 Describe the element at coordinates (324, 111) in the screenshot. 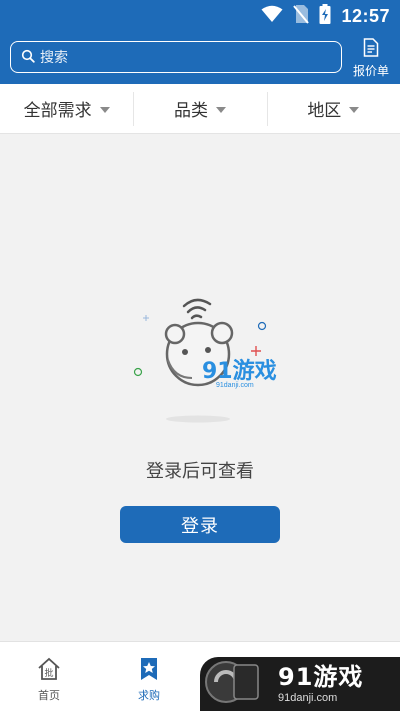

I see `filter-label: 地区` at that location.